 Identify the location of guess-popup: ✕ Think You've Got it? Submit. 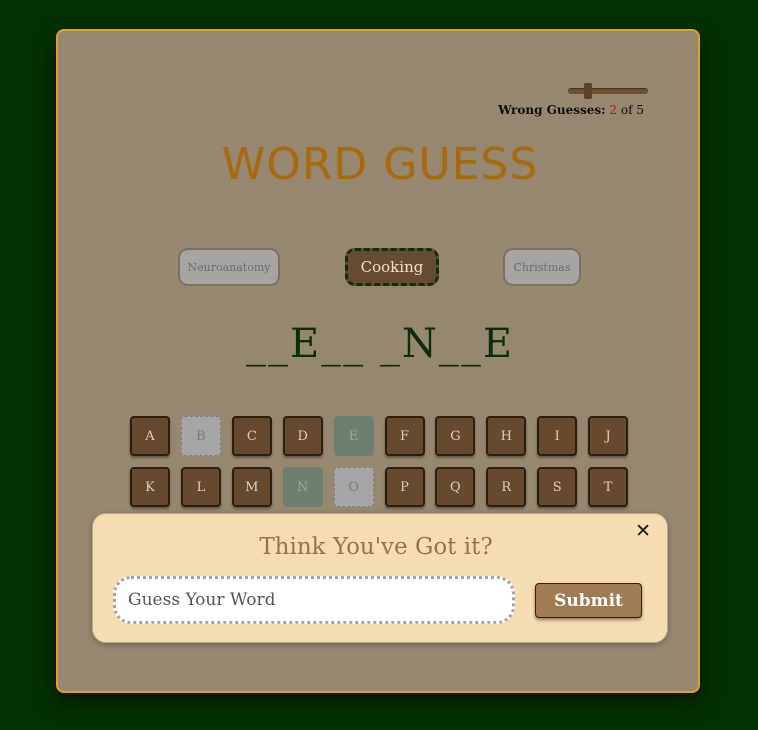
(380, 578).